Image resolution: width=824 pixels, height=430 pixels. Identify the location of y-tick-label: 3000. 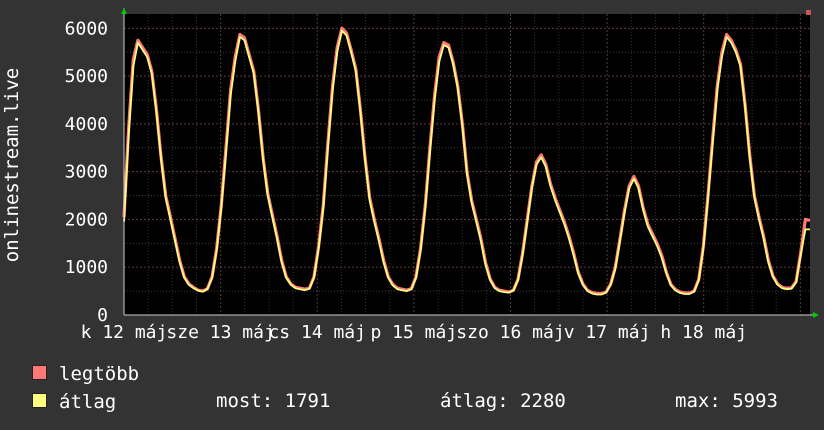
(86, 172).